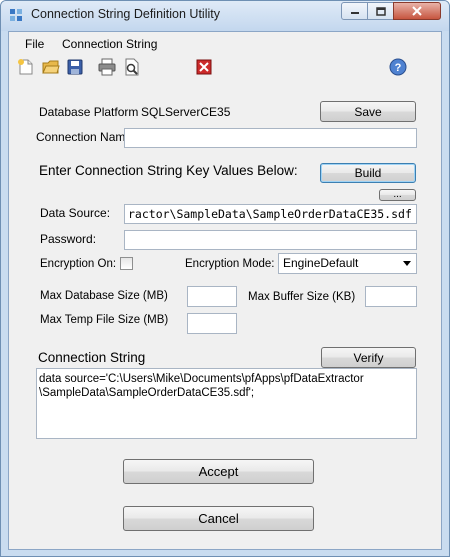 The height and width of the screenshot is (557, 450). I want to click on print-preview-icon, so click(132, 67).